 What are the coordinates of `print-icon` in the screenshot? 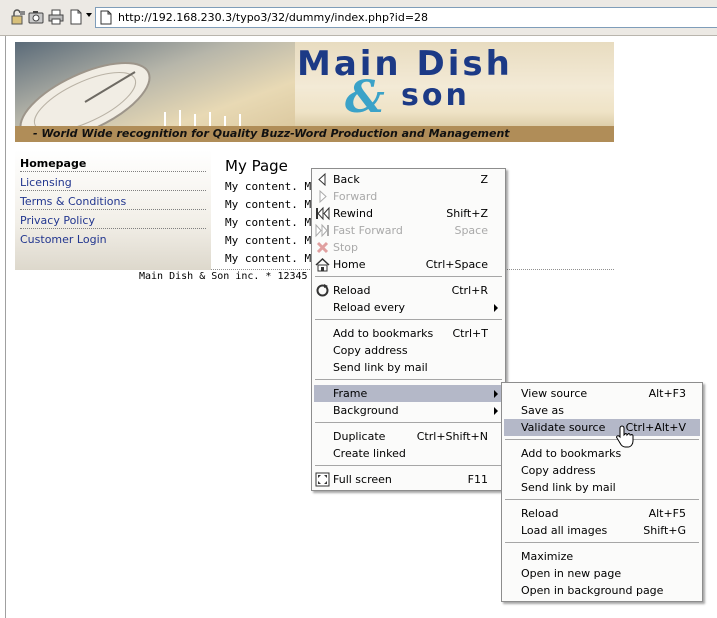 It's located at (56, 17).